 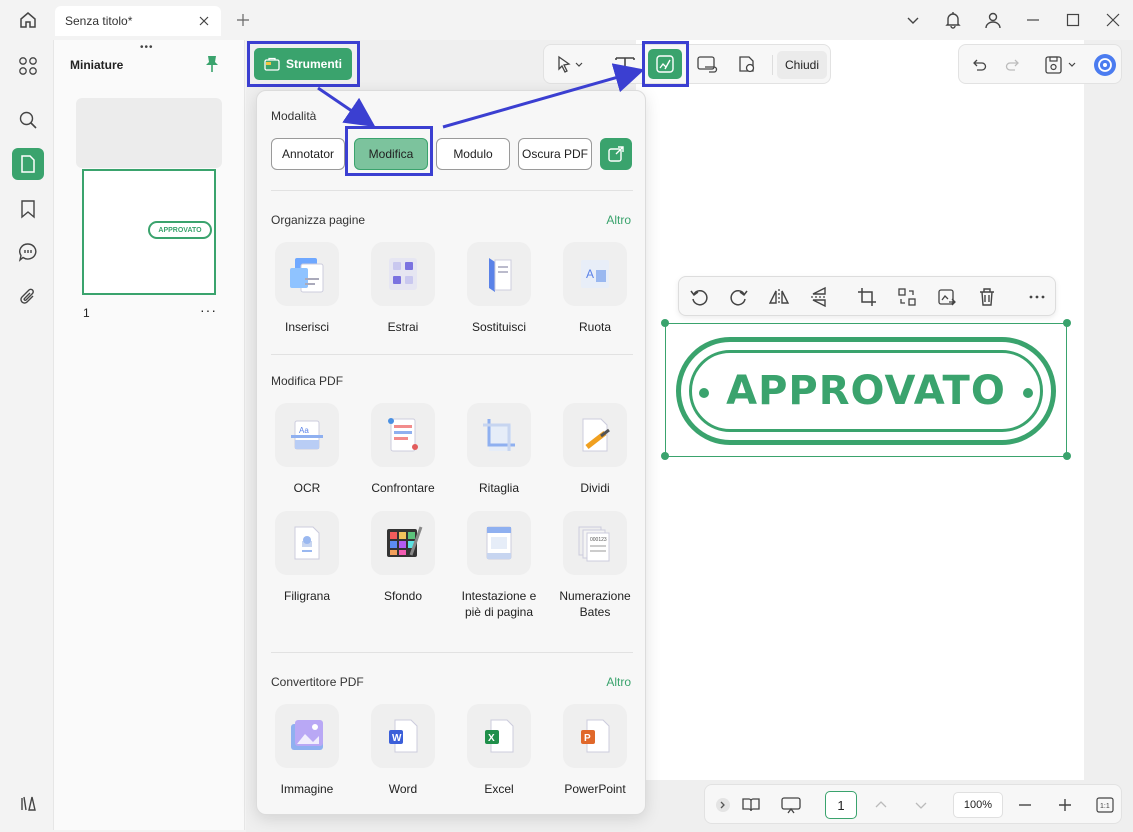 I want to click on object-toolbar, so click(x=867, y=296).